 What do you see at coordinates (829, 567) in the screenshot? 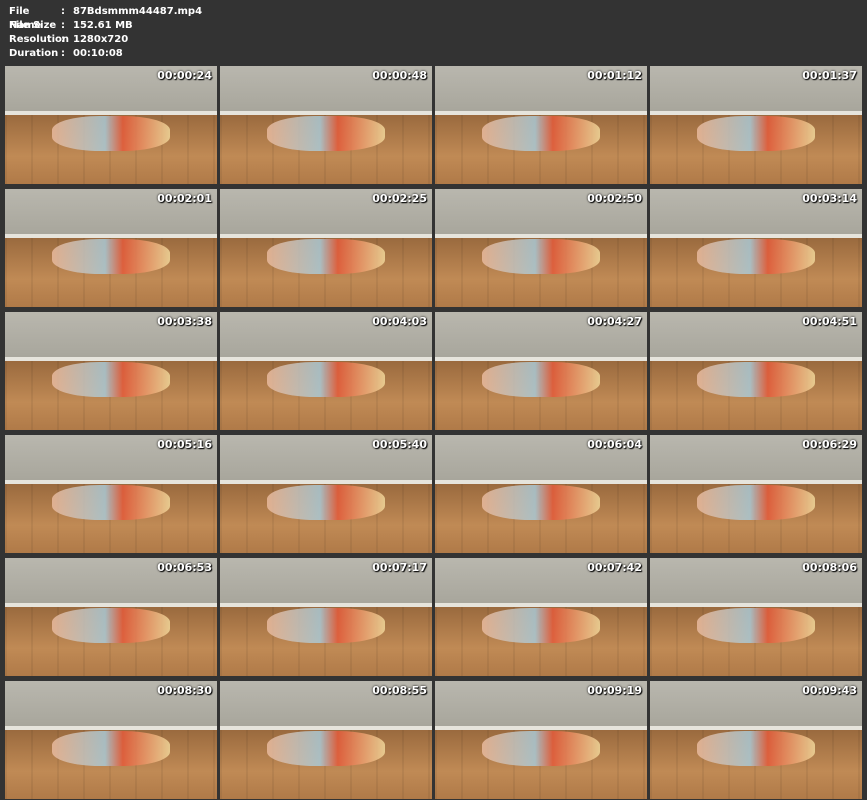
I see `thumbnail-timestamp: 00:08:06` at bounding box center [829, 567].